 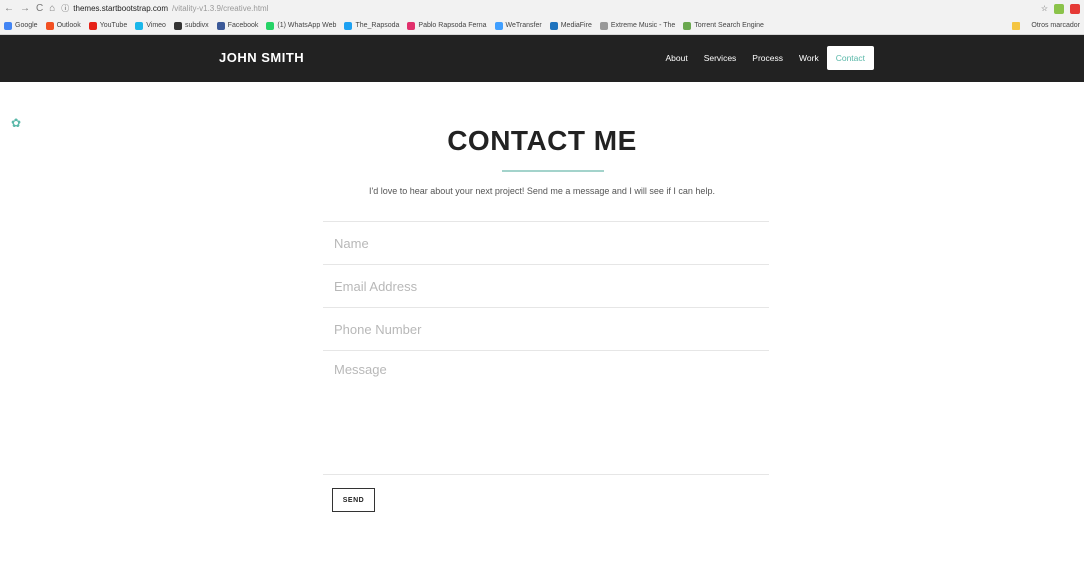 What do you see at coordinates (576, 25) in the screenshot?
I see `bookmark-label: MediaFire` at bounding box center [576, 25].